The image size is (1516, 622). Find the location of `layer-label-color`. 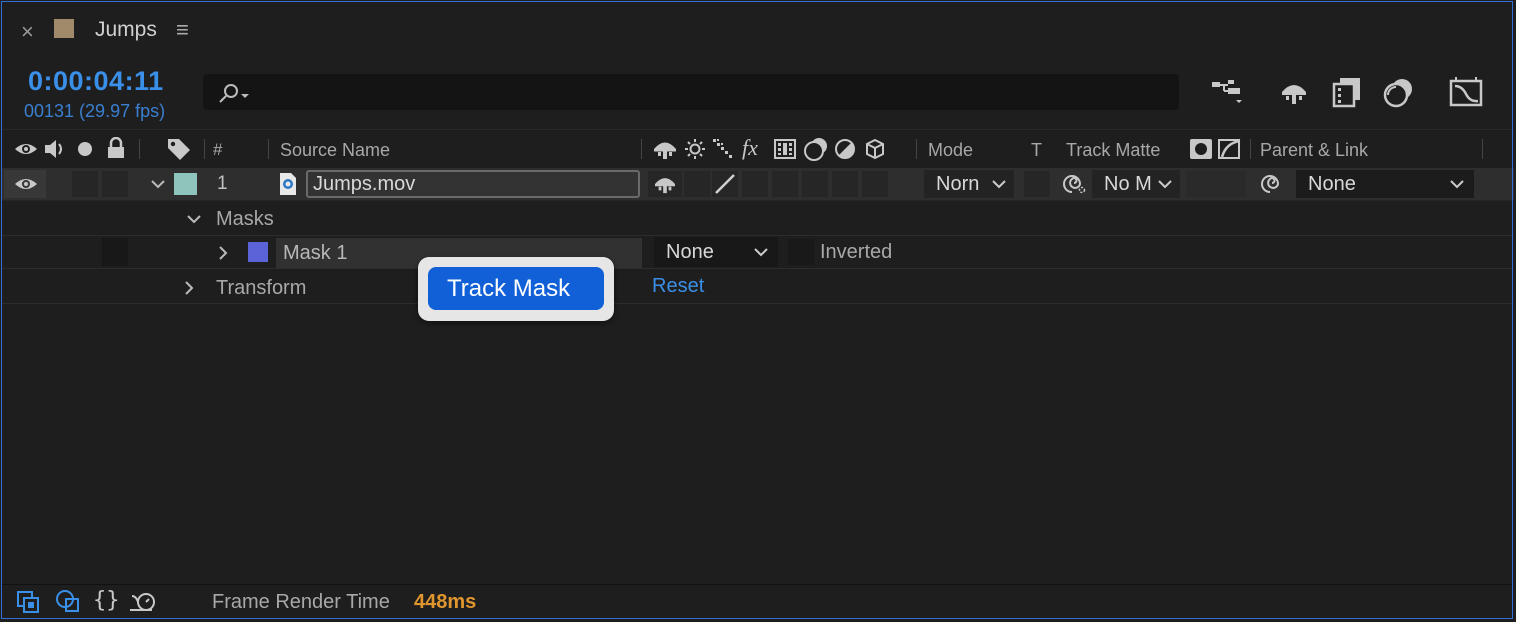

layer-label-color is located at coordinates (185, 184).